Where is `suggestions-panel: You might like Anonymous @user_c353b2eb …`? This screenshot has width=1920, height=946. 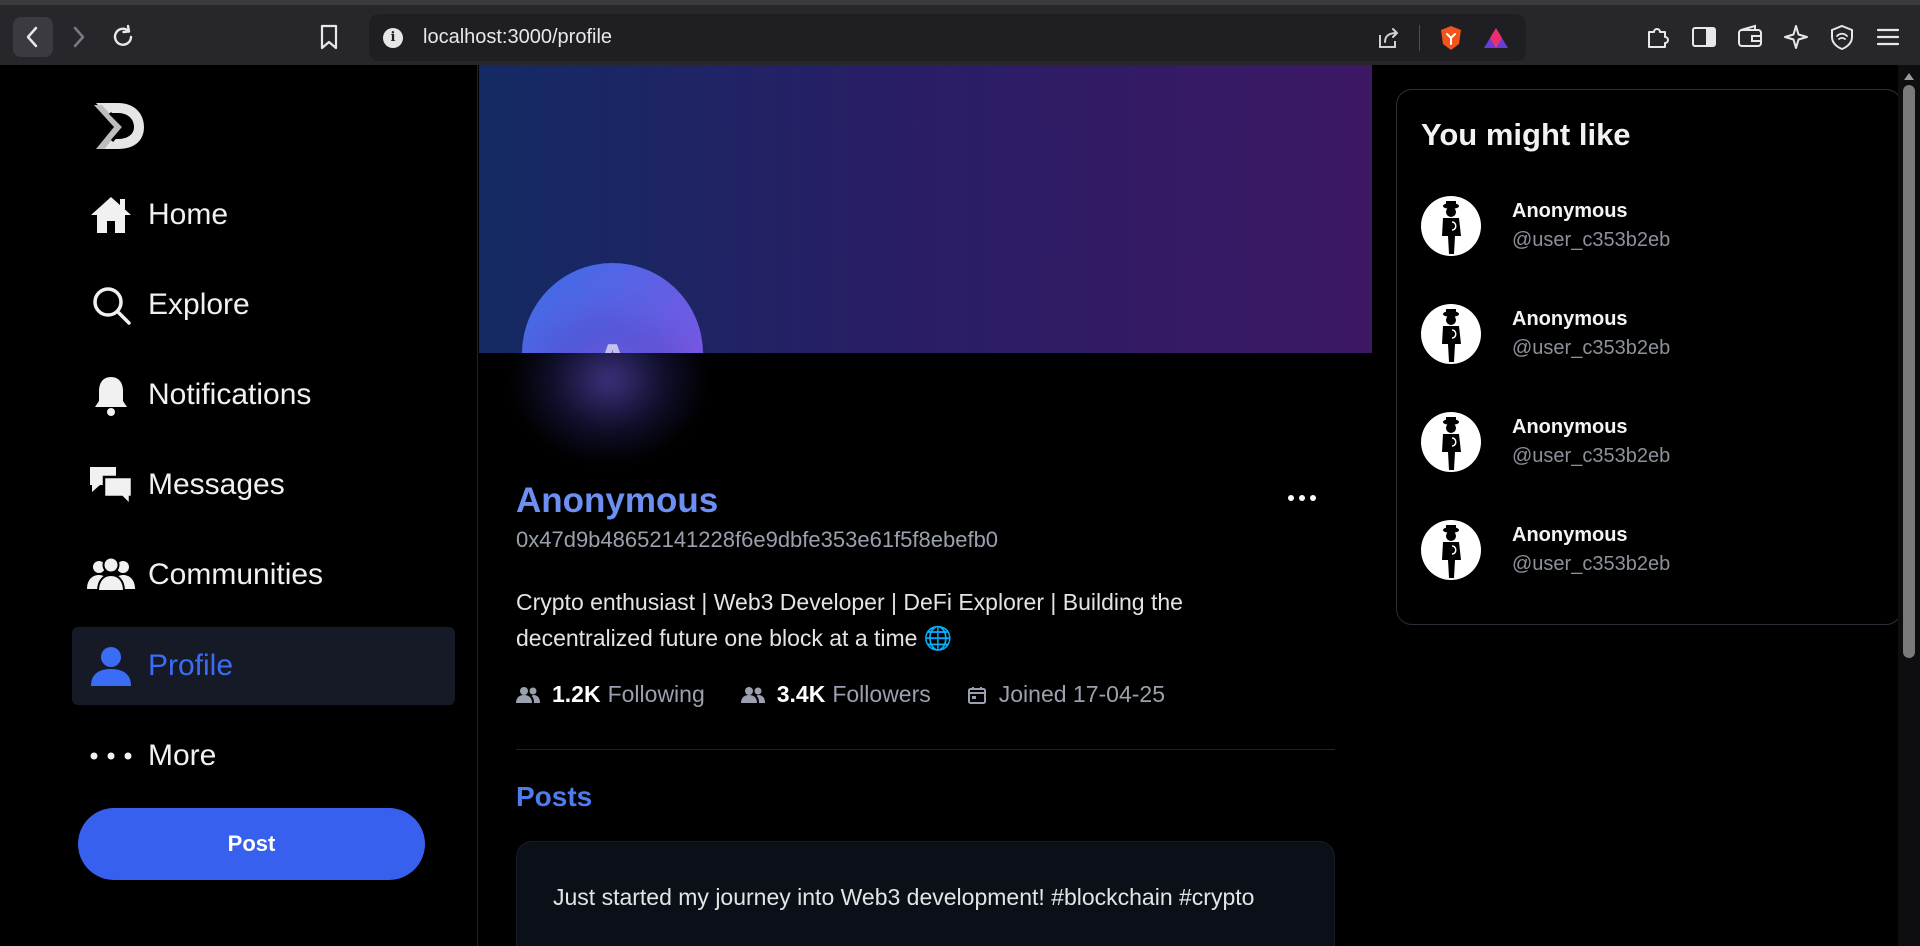
suggestions-panel: You might like Anonymous @user_c353b2eb … is located at coordinates (1649, 357).